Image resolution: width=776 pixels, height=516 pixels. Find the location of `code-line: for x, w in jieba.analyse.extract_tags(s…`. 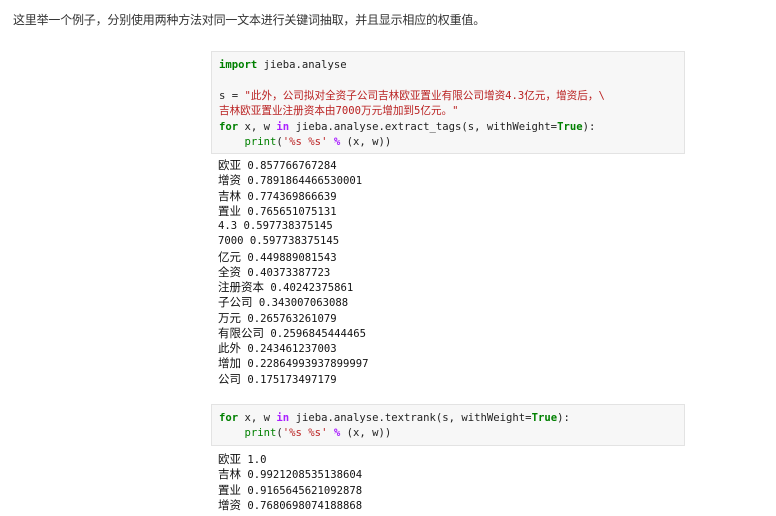

code-line: for x, w in jieba.analyse.extract_tags(s… is located at coordinates (451, 127).